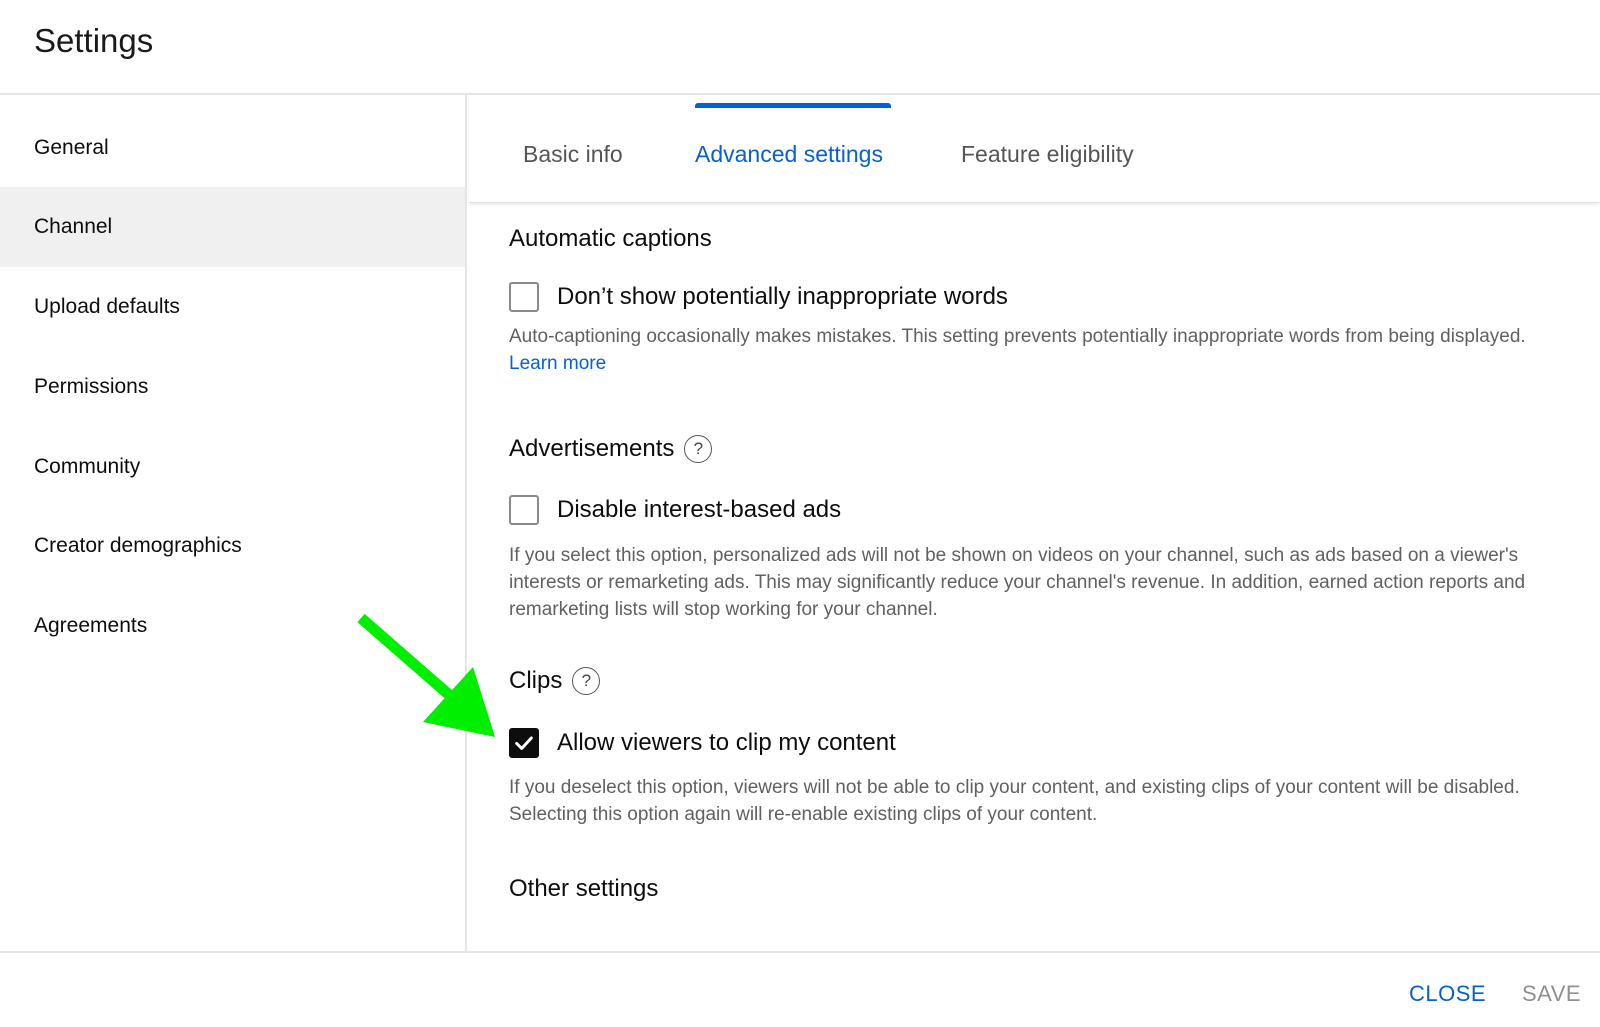  I want to click on sidebar-item-upload-defaults: Upload defaults, so click(232, 307).